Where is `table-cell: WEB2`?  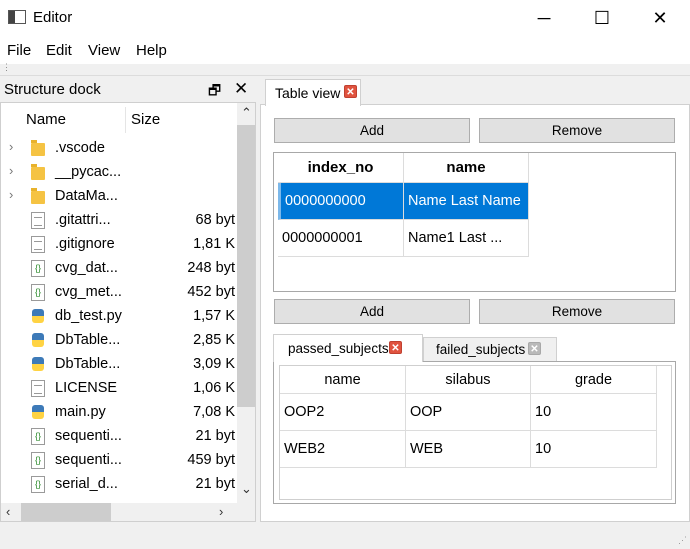
table-cell: WEB2 is located at coordinates (343, 449).